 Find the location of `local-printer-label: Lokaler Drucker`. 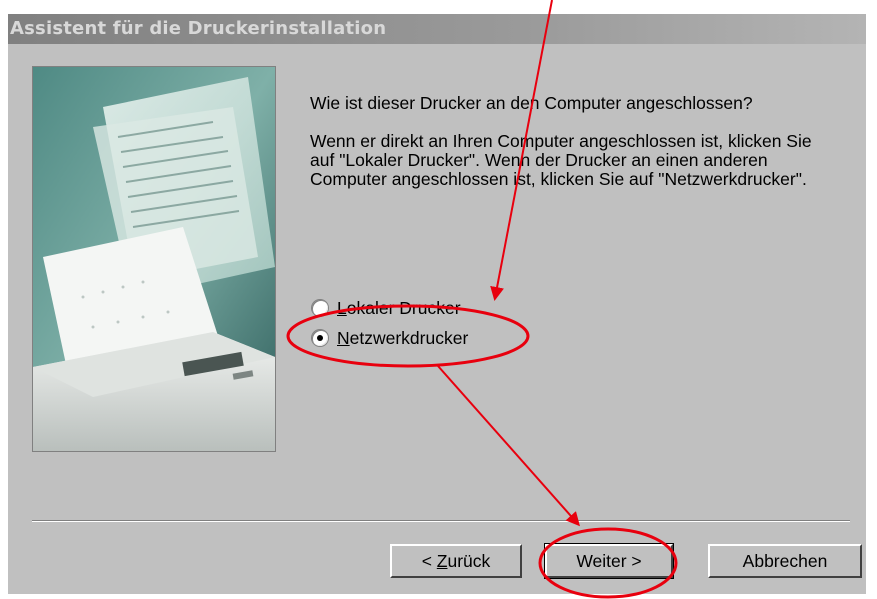

local-printer-label: Lokaler Drucker is located at coordinates (399, 307).